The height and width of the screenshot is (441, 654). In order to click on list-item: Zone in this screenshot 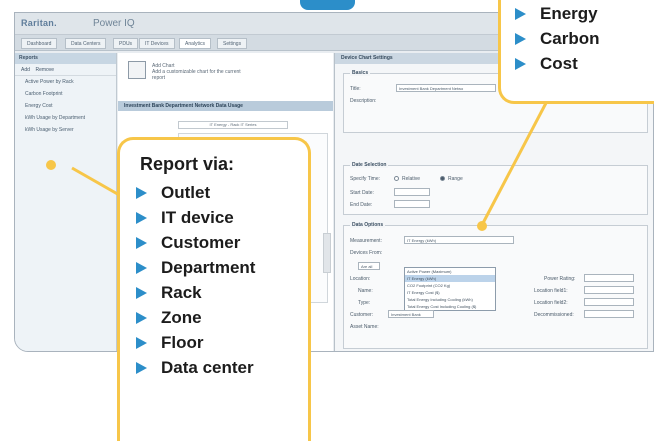, I will do `click(195, 317)`.